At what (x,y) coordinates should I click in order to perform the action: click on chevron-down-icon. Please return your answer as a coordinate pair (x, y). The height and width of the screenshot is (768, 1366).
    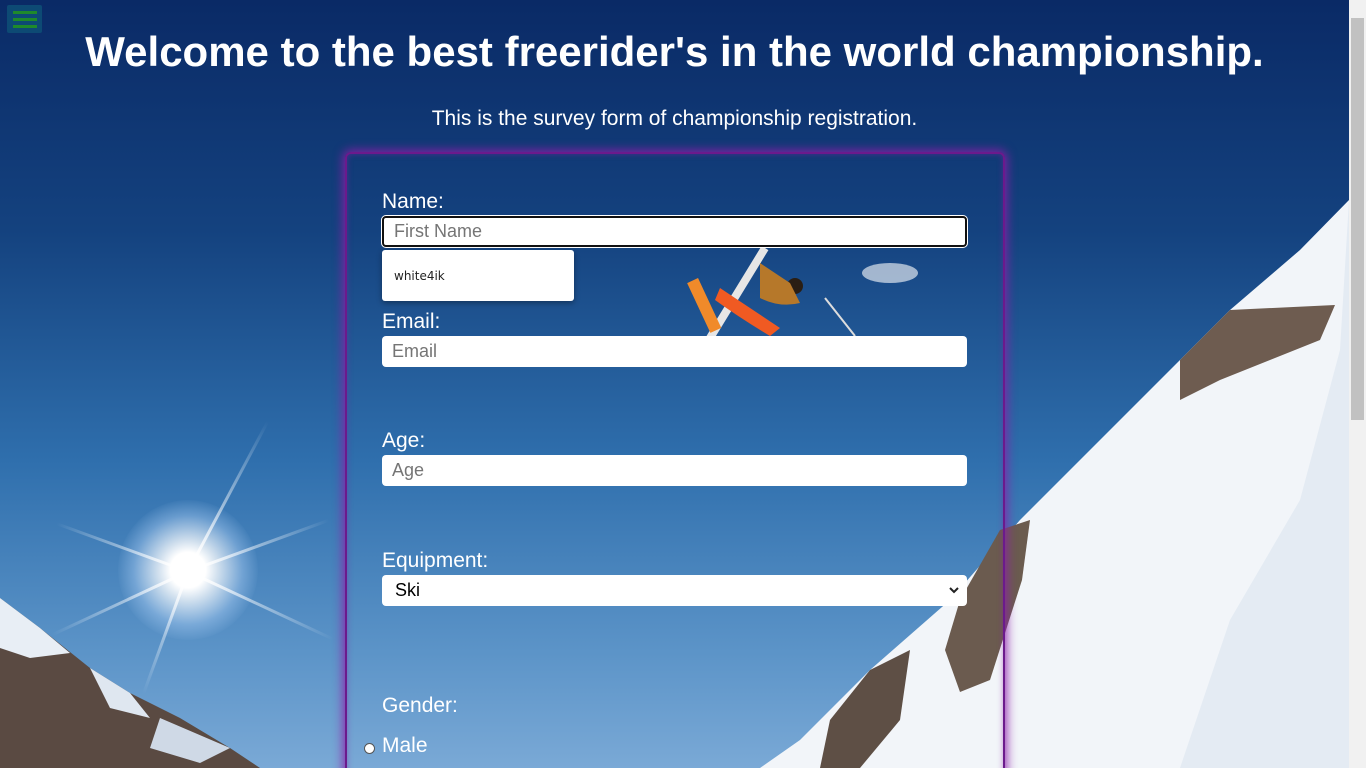
    Looking at the image, I should click on (954, 590).